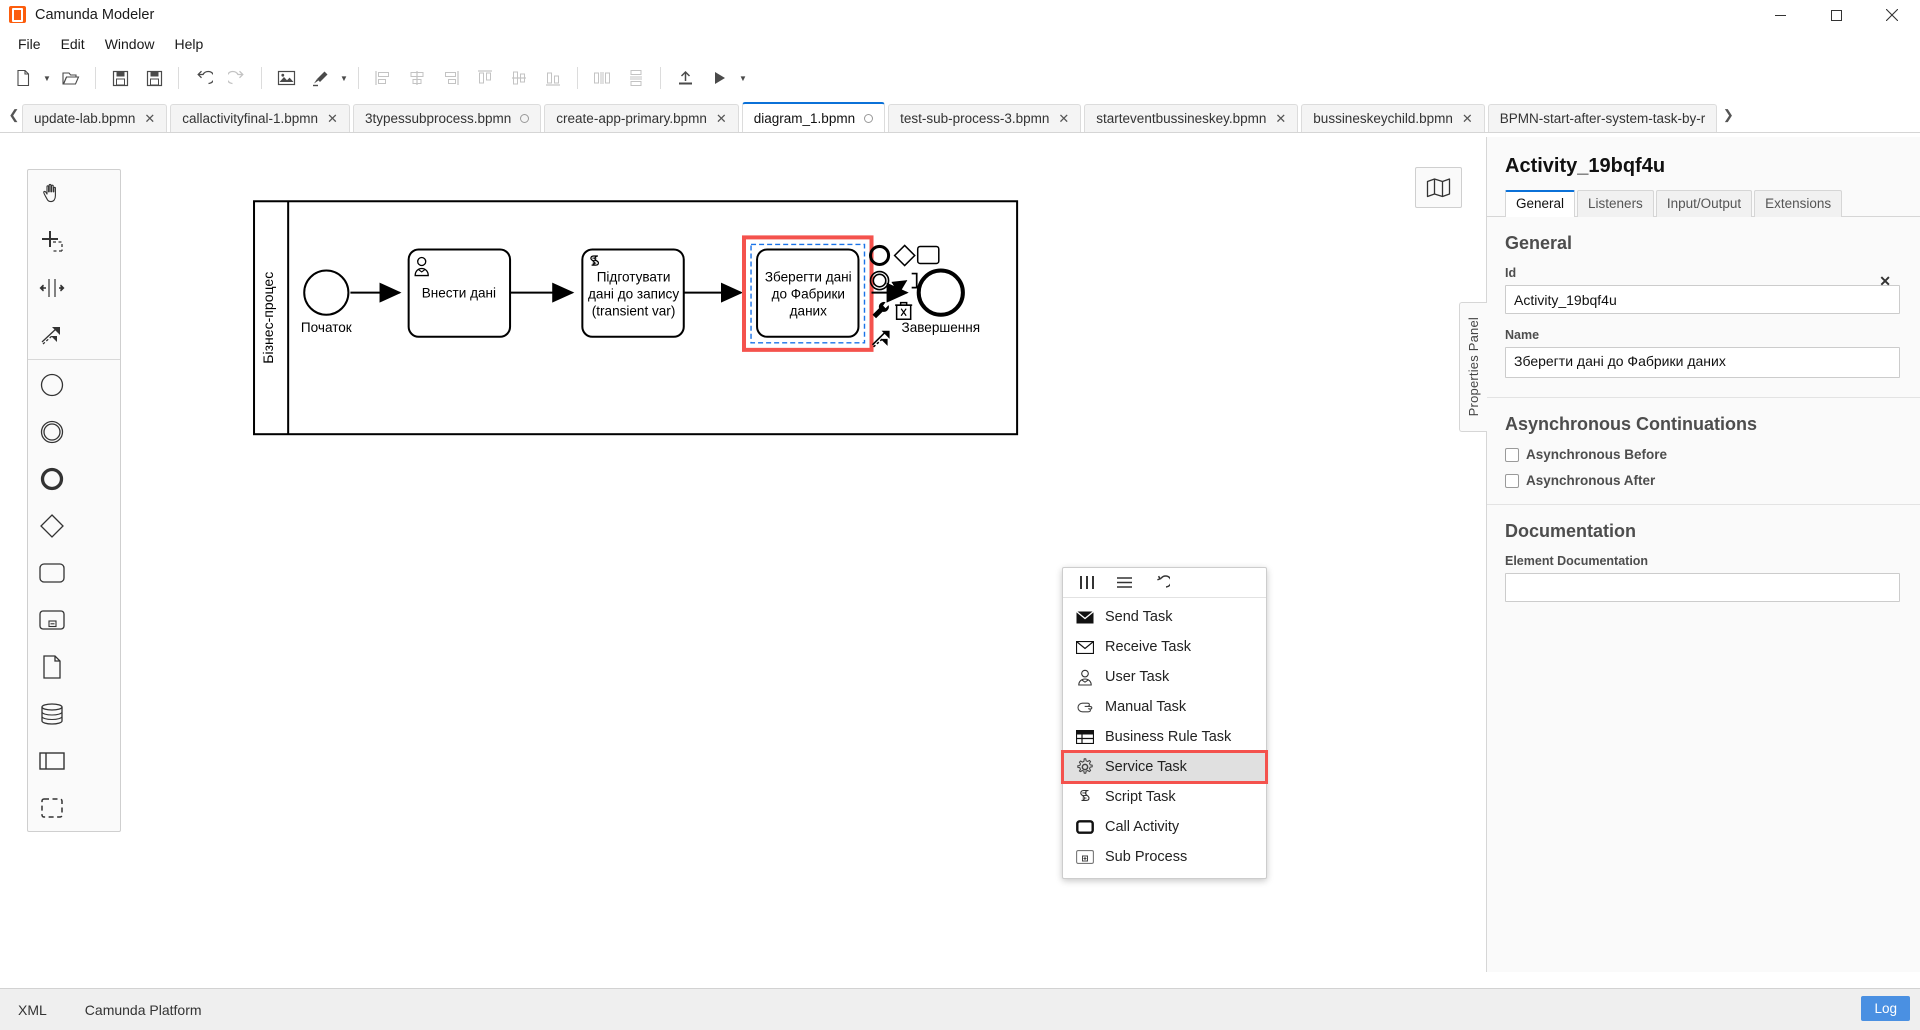 This screenshot has width=1920, height=1030. Describe the element at coordinates (1704, 203) in the screenshot. I see `tab-input-output: Input/Output` at that location.